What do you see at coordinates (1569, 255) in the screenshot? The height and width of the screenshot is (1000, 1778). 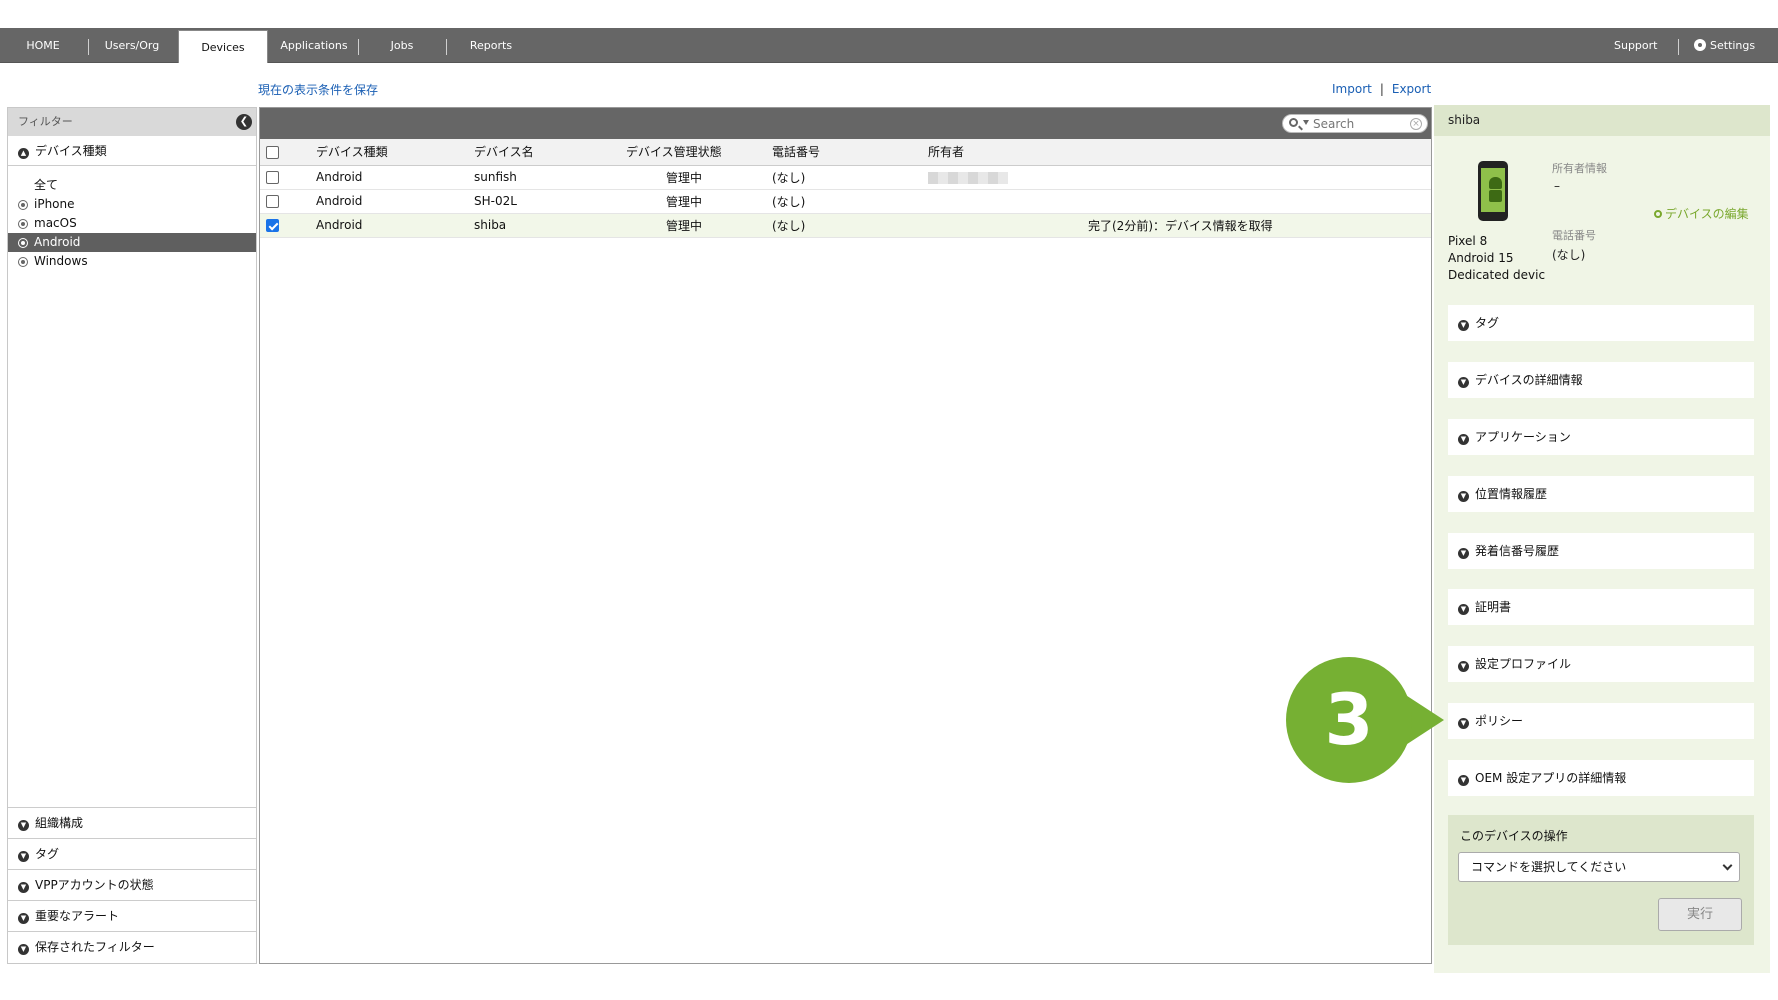 I see `phone-number-value: (なし)` at bounding box center [1569, 255].